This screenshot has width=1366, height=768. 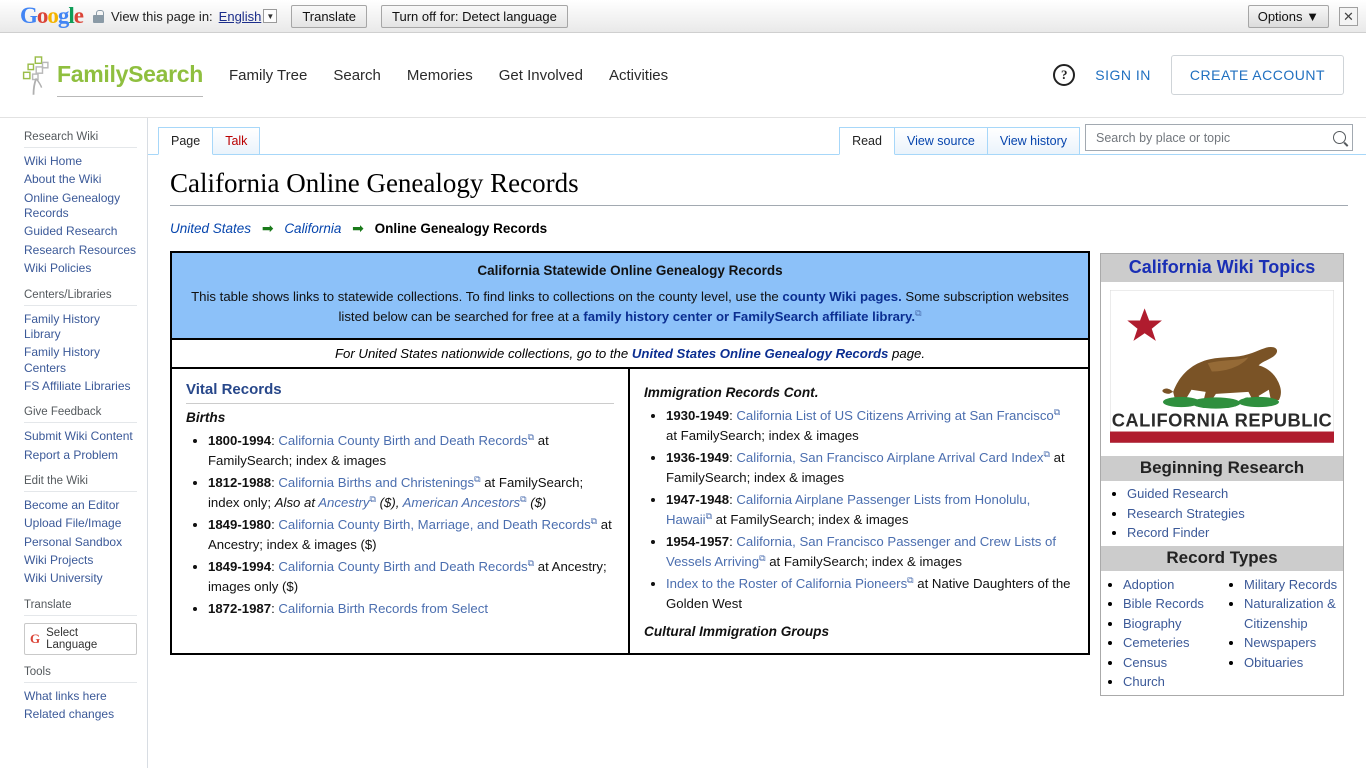 I want to click on infobox-section-record-types: Record Types, so click(x=1222, y=558).